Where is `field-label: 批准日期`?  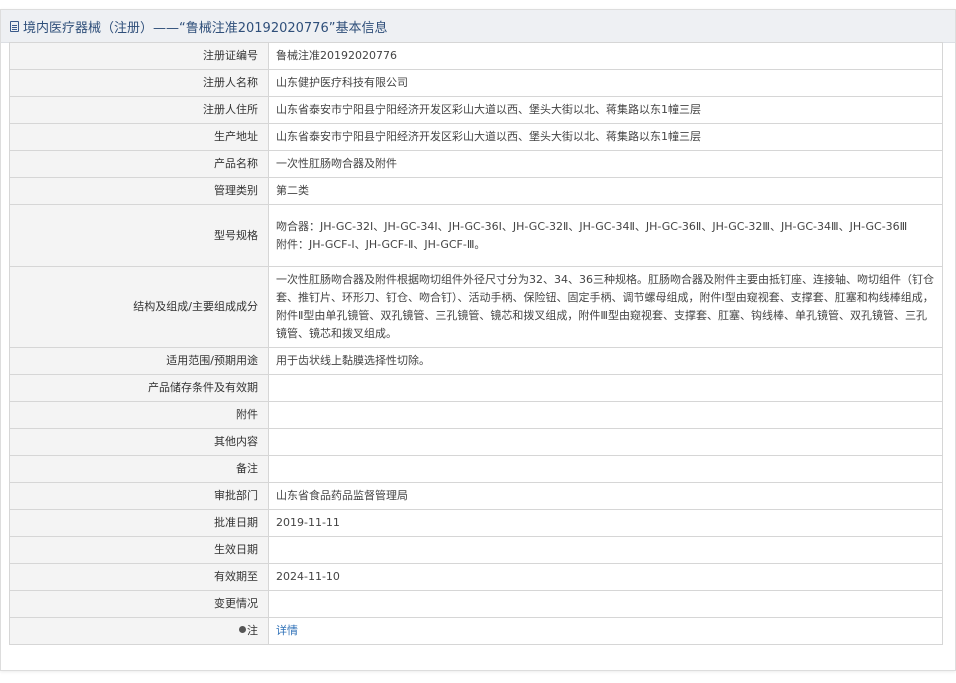
field-label: 批准日期 is located at coordinates (139, 523).